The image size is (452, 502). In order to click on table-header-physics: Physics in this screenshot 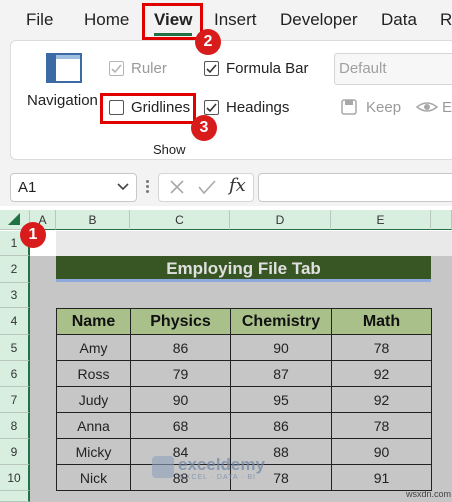, I will do `click(180, 321)`.